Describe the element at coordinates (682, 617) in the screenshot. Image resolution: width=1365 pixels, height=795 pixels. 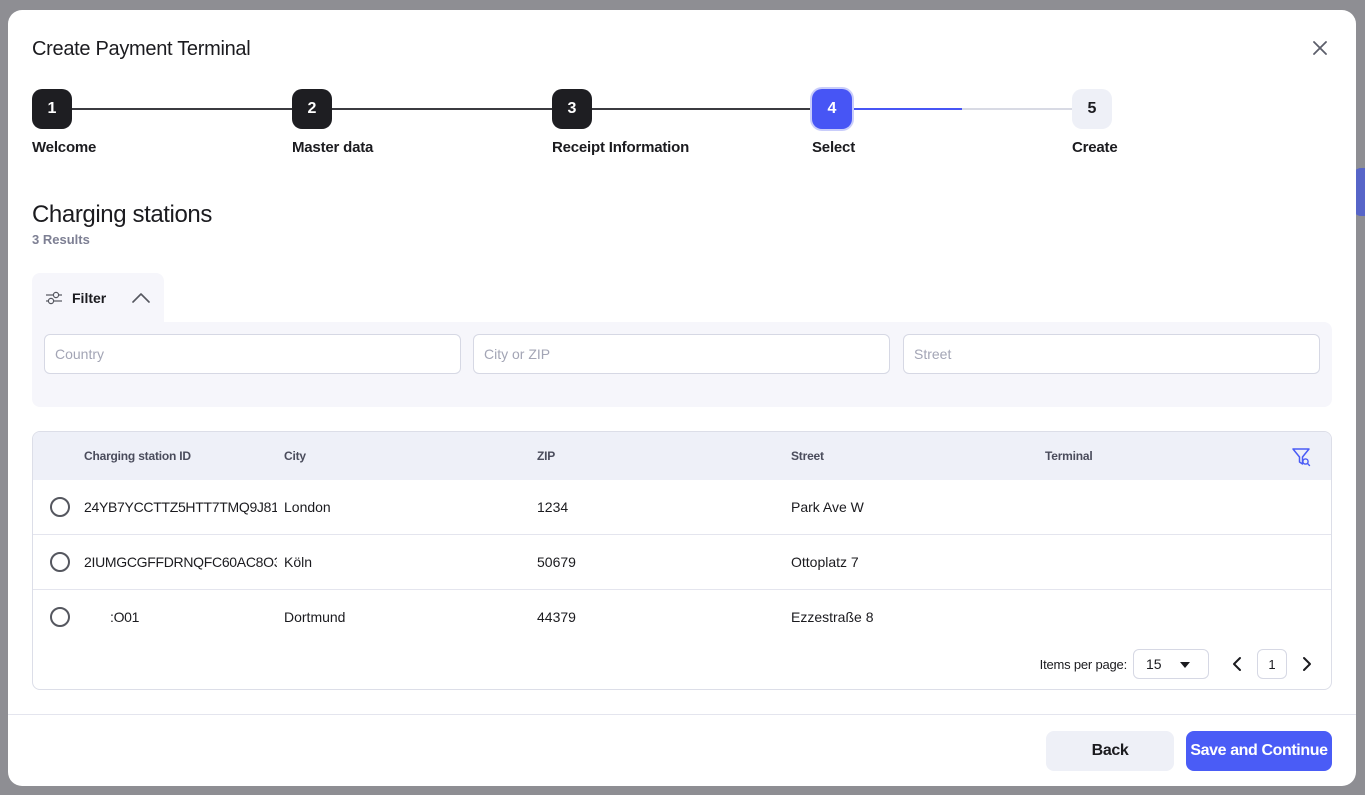
I see `table-row: :O01 Dortmund 44379 Ezzestraße 8` at that location.